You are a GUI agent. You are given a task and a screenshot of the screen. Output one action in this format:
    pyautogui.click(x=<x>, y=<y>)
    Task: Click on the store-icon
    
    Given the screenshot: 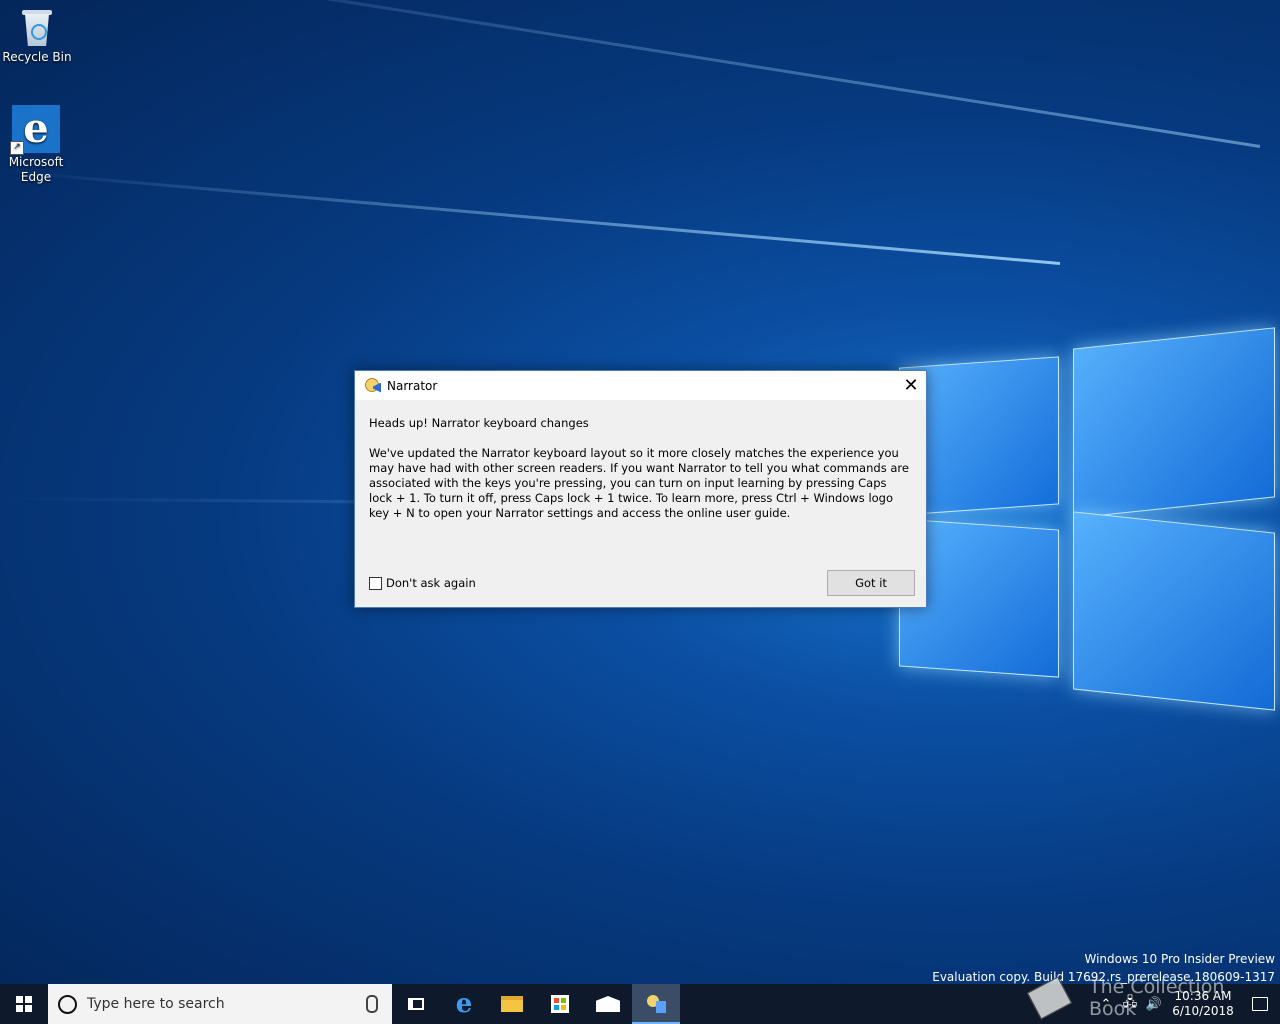 What is the action you would take?
    pyautogui.click(x=560, y=1004)
    